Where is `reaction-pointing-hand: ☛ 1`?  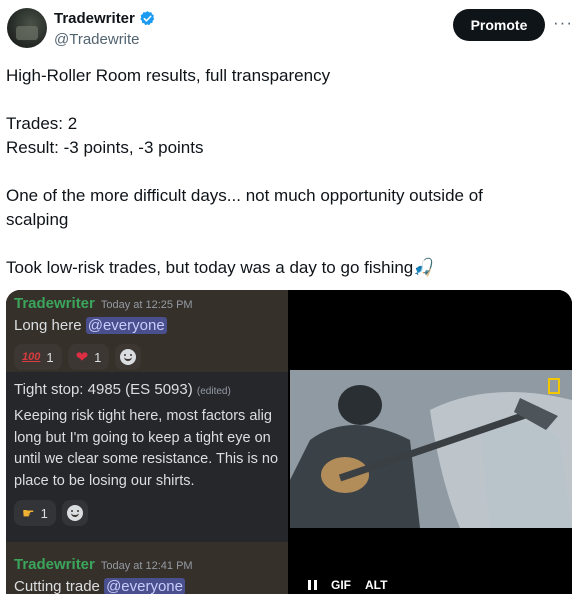
reaction-pointing-hand: ☛ 1 is located at coordinates (35, 513).